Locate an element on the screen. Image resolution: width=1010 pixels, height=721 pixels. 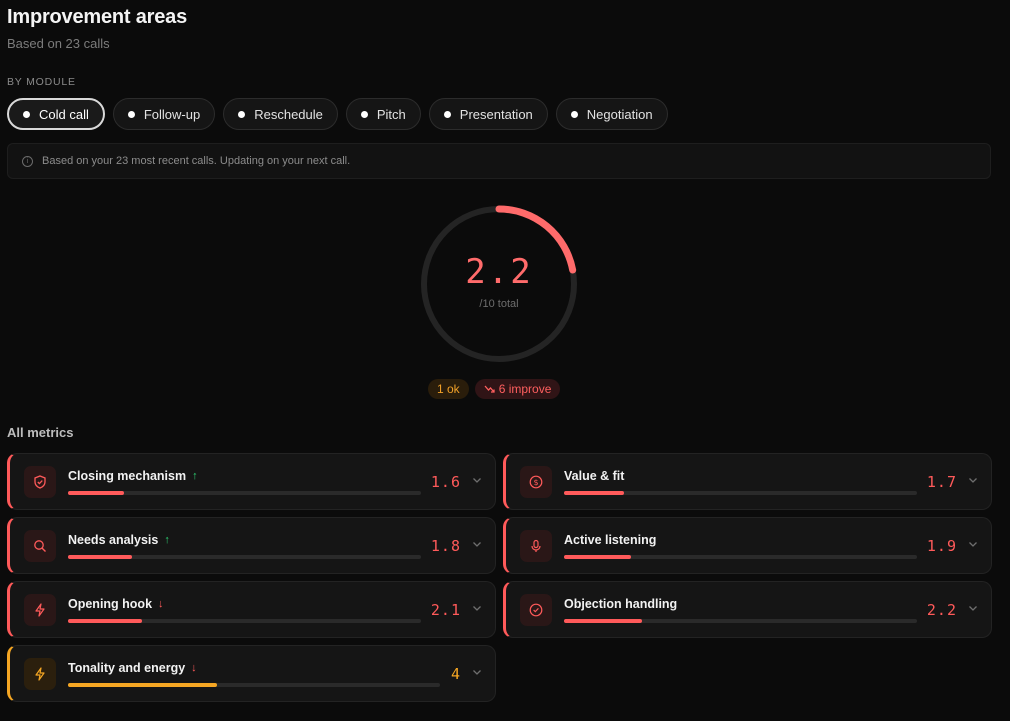
shield-icon is located at coordinates (40, 482).